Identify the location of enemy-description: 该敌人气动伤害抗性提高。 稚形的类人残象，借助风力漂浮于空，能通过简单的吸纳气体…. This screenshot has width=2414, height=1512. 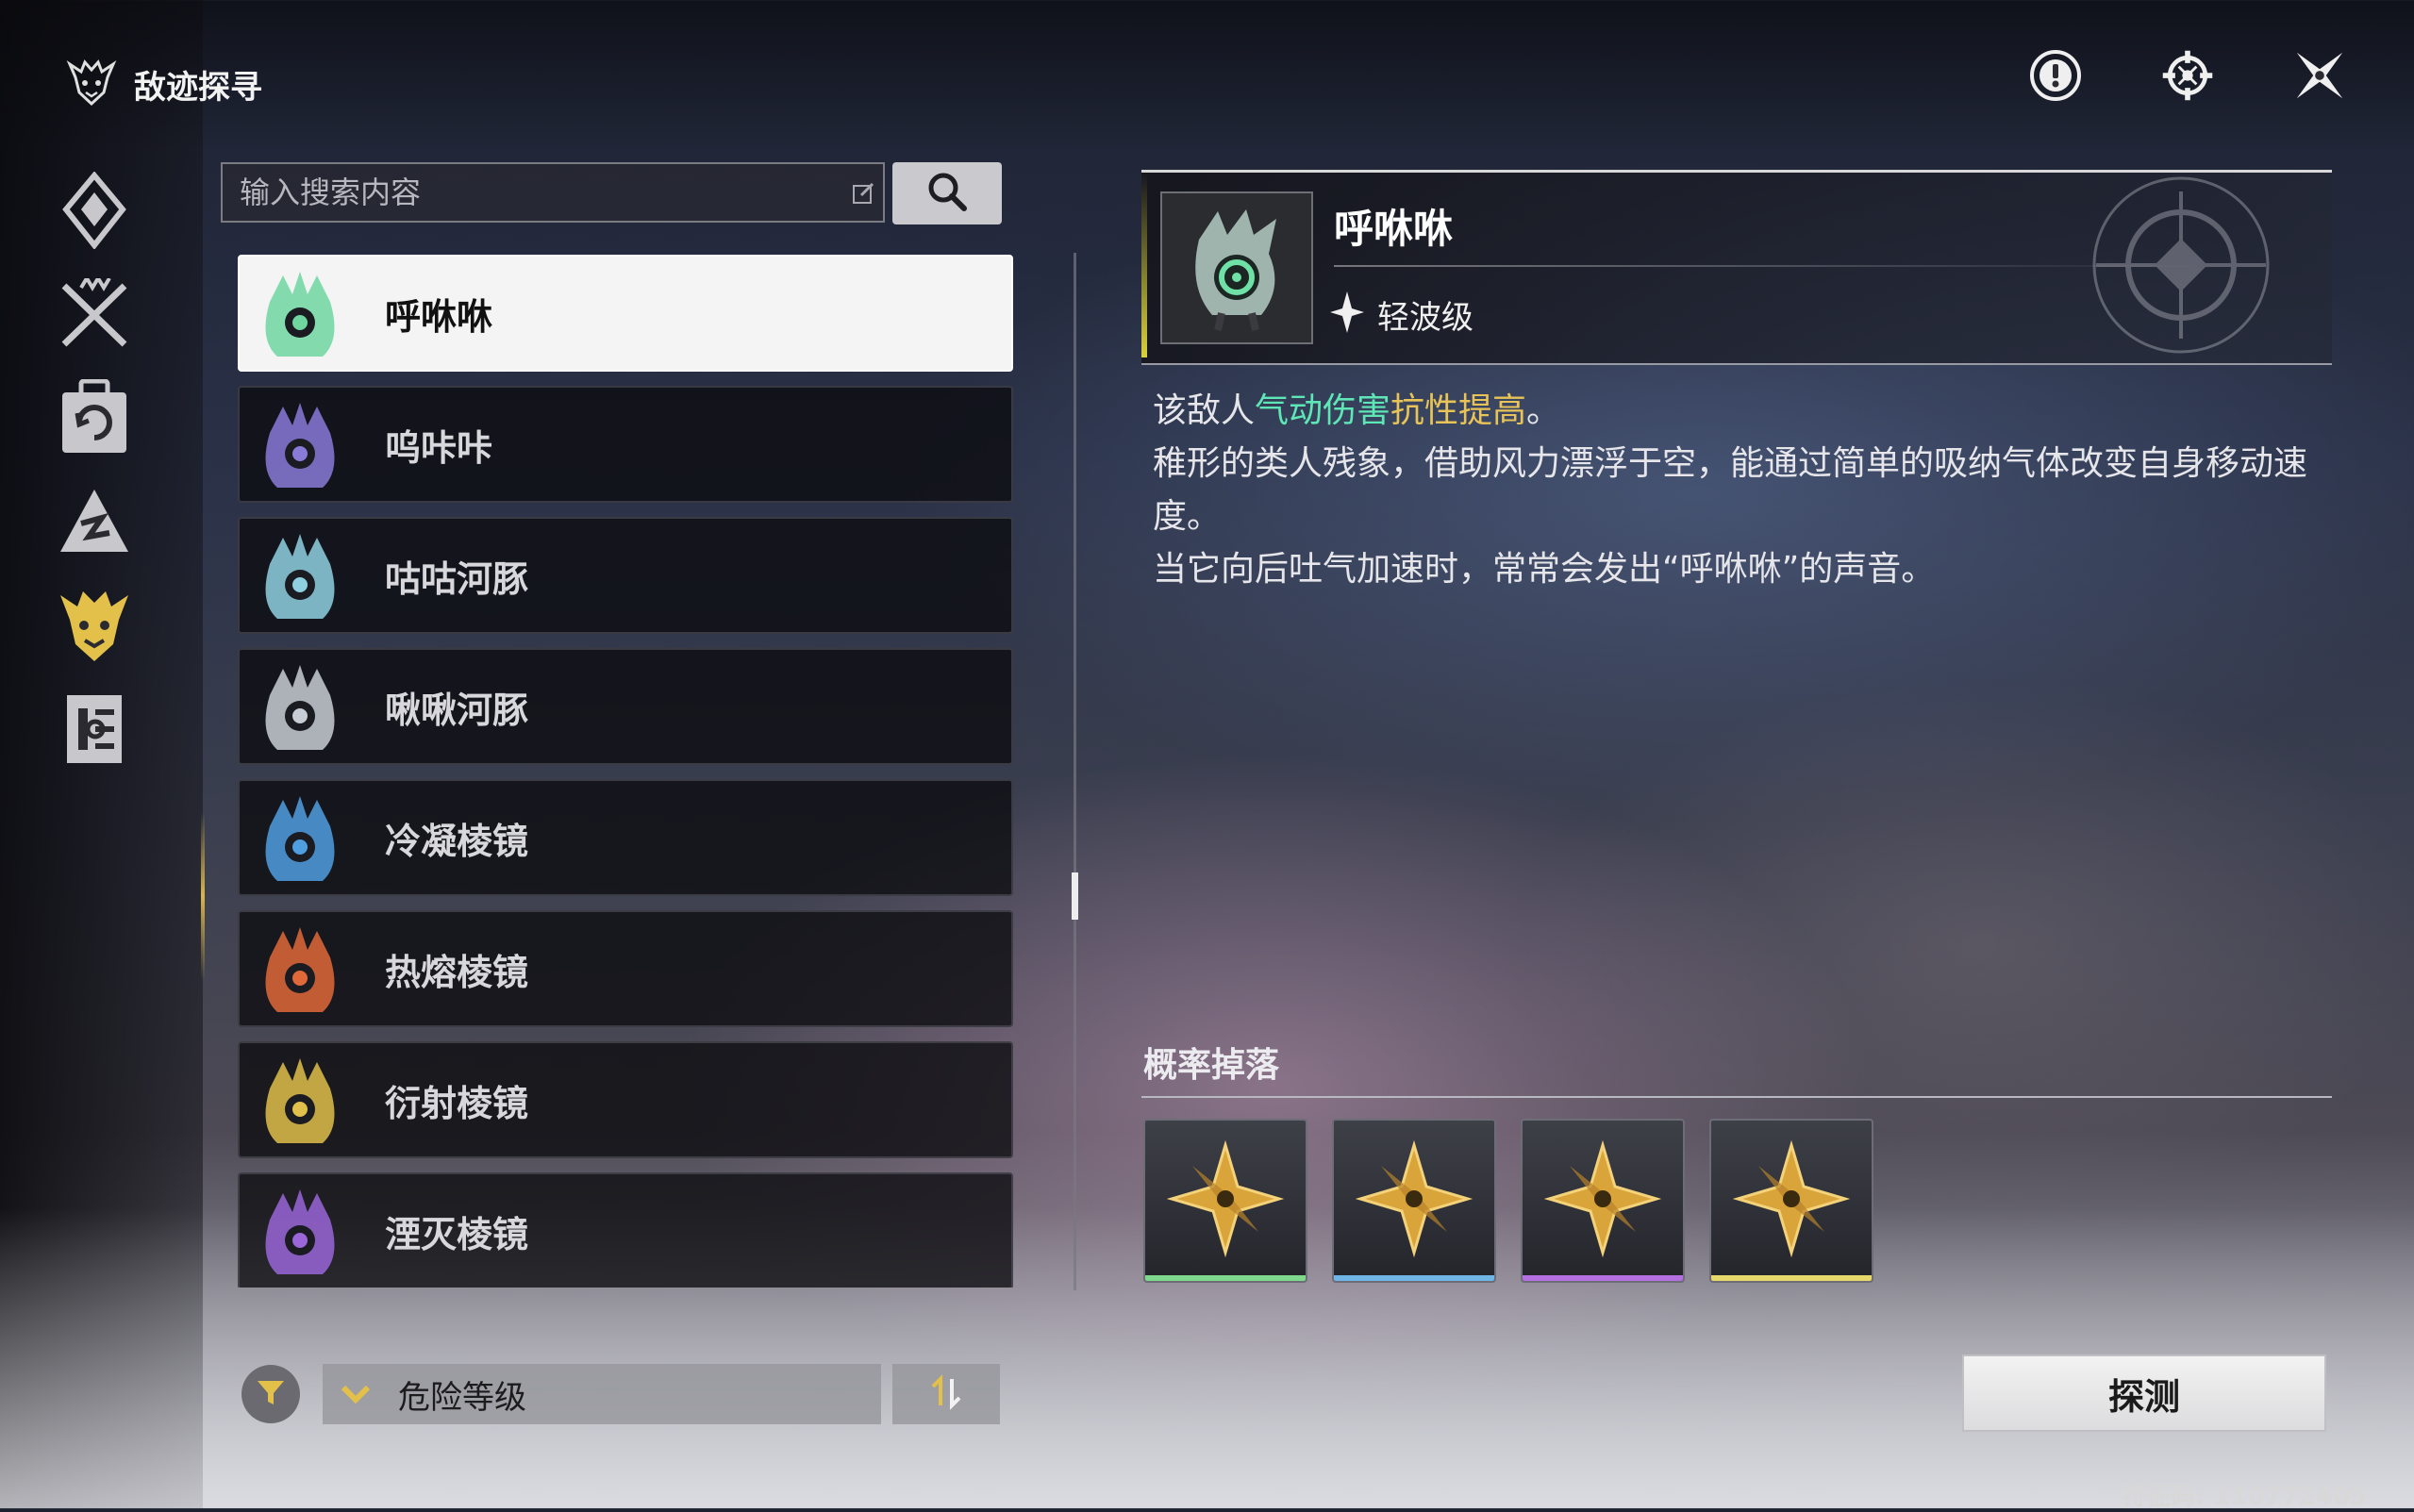
(1747, 490).